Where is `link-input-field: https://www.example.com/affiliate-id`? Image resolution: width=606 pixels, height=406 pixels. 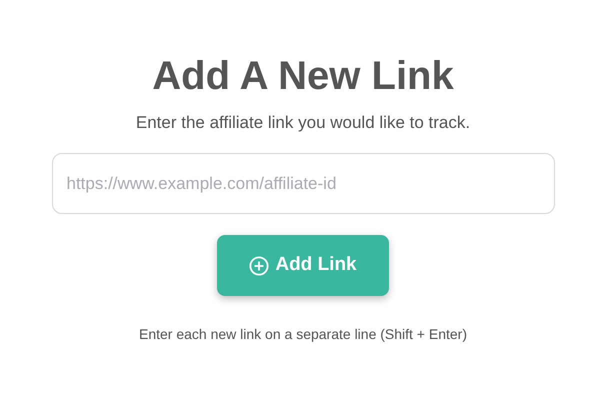
link-input-field: https://www.example.com/affiliate-id is located at coordinates (303, 183).